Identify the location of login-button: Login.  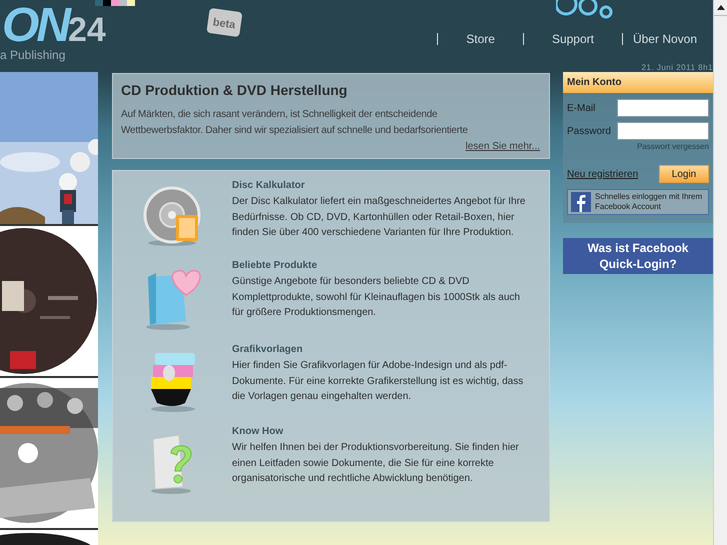
(684, 174).